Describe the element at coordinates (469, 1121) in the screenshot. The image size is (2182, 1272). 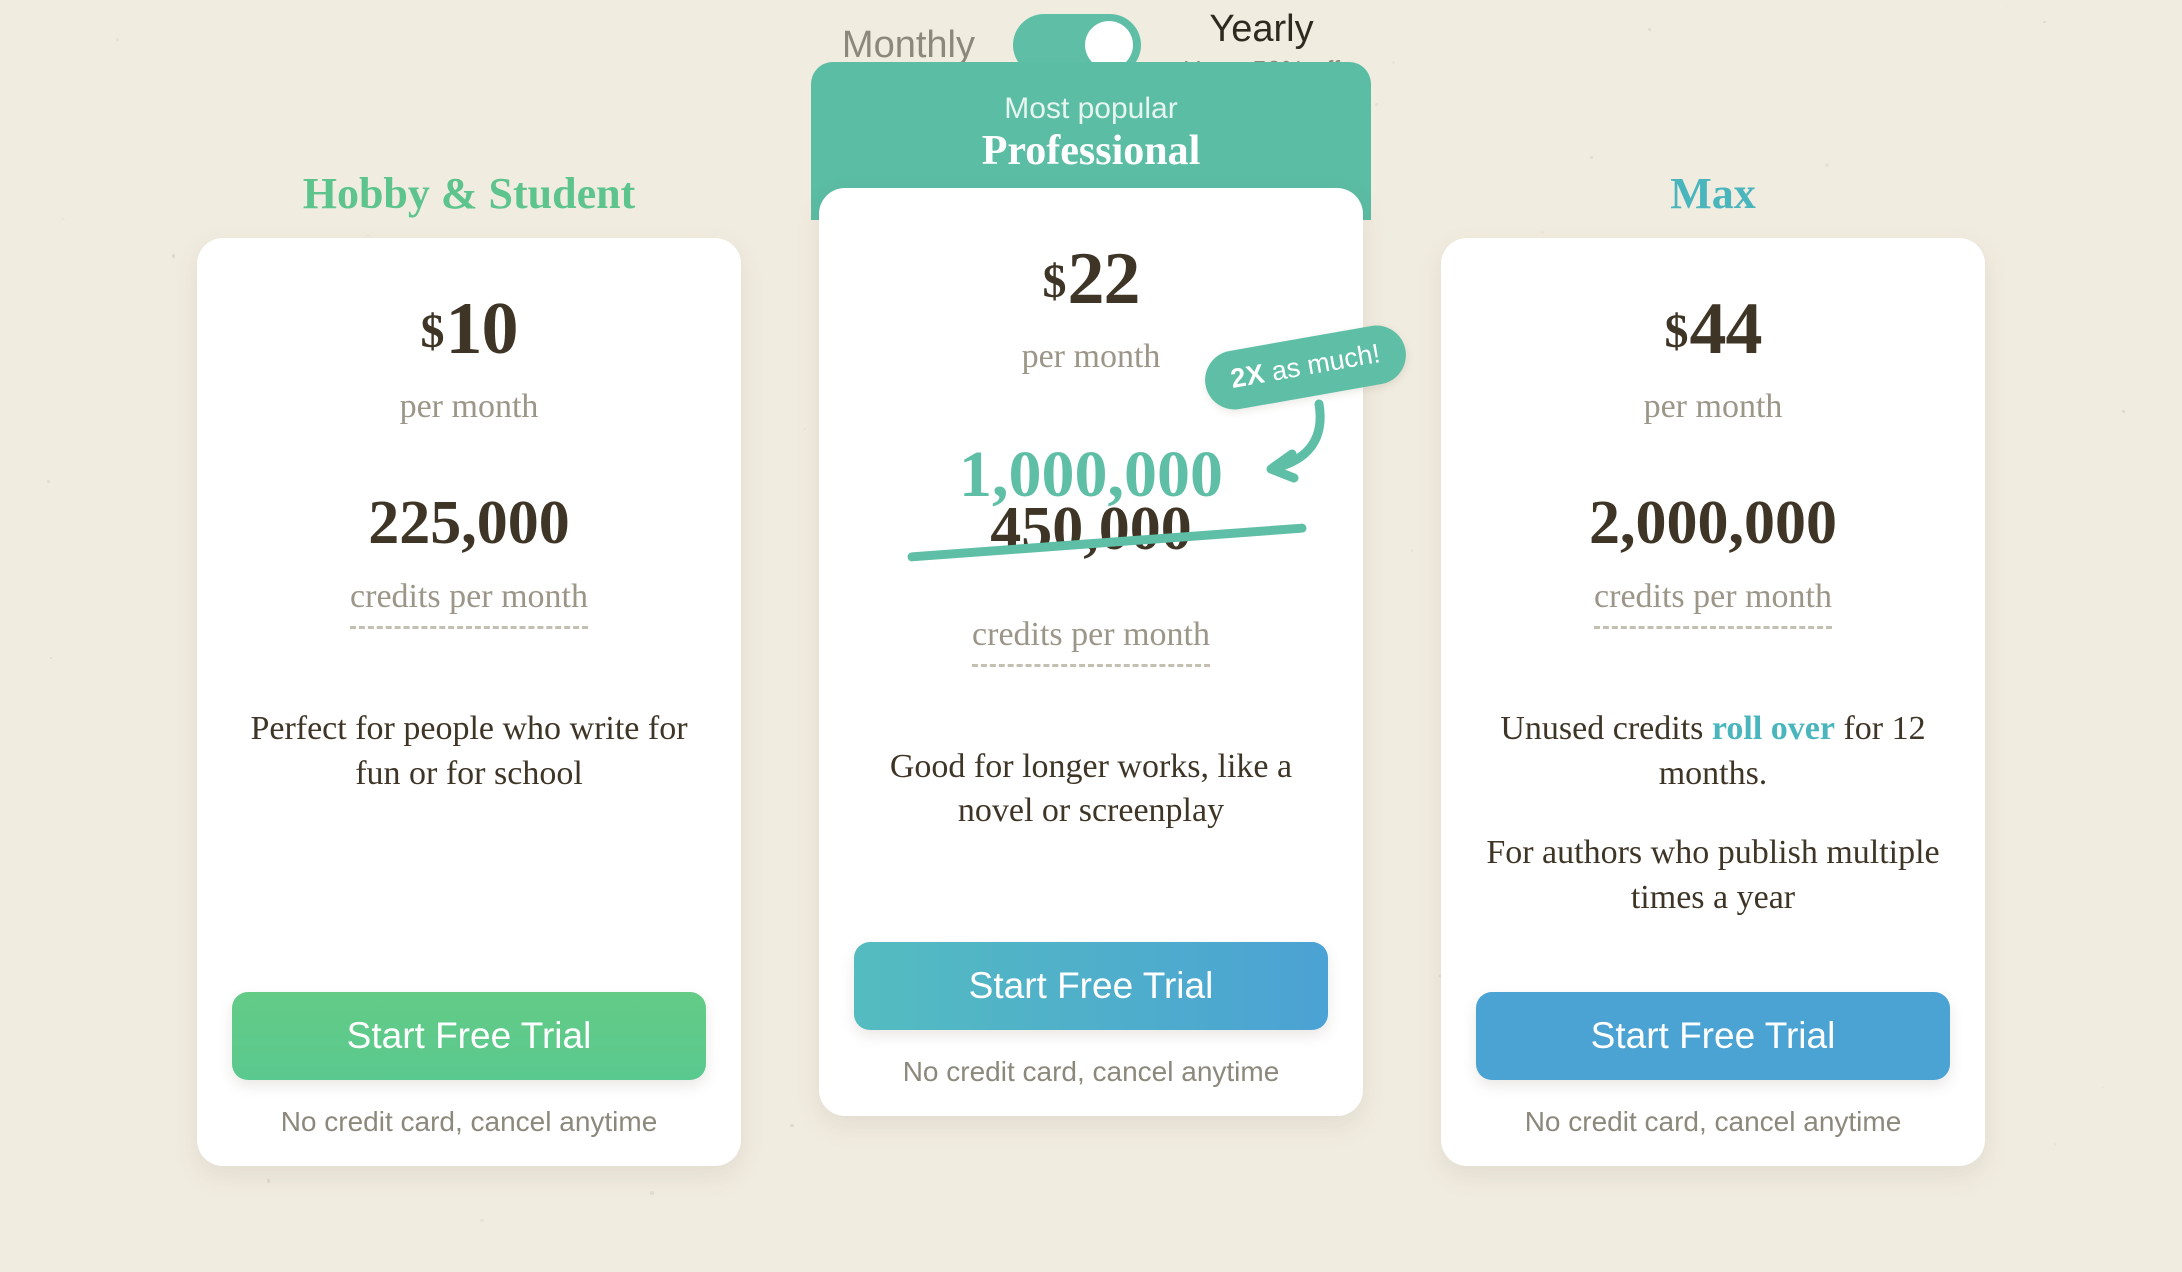
I see `fine-print-hobby: No credit card, cancel anytime` at that location.